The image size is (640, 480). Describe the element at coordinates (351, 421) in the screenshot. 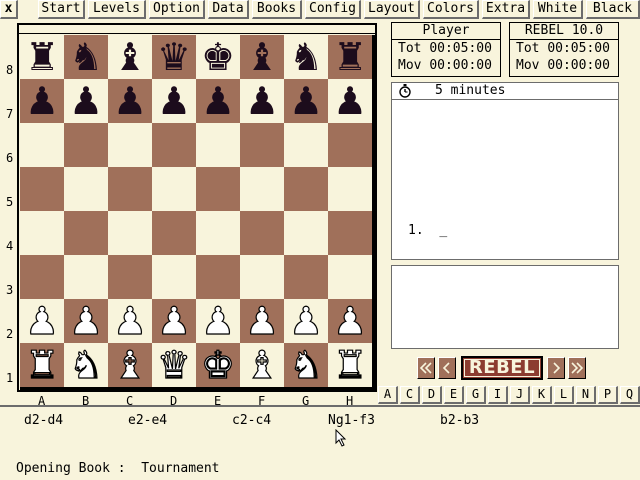

I see `book-move: Ng1-f3` at that location.